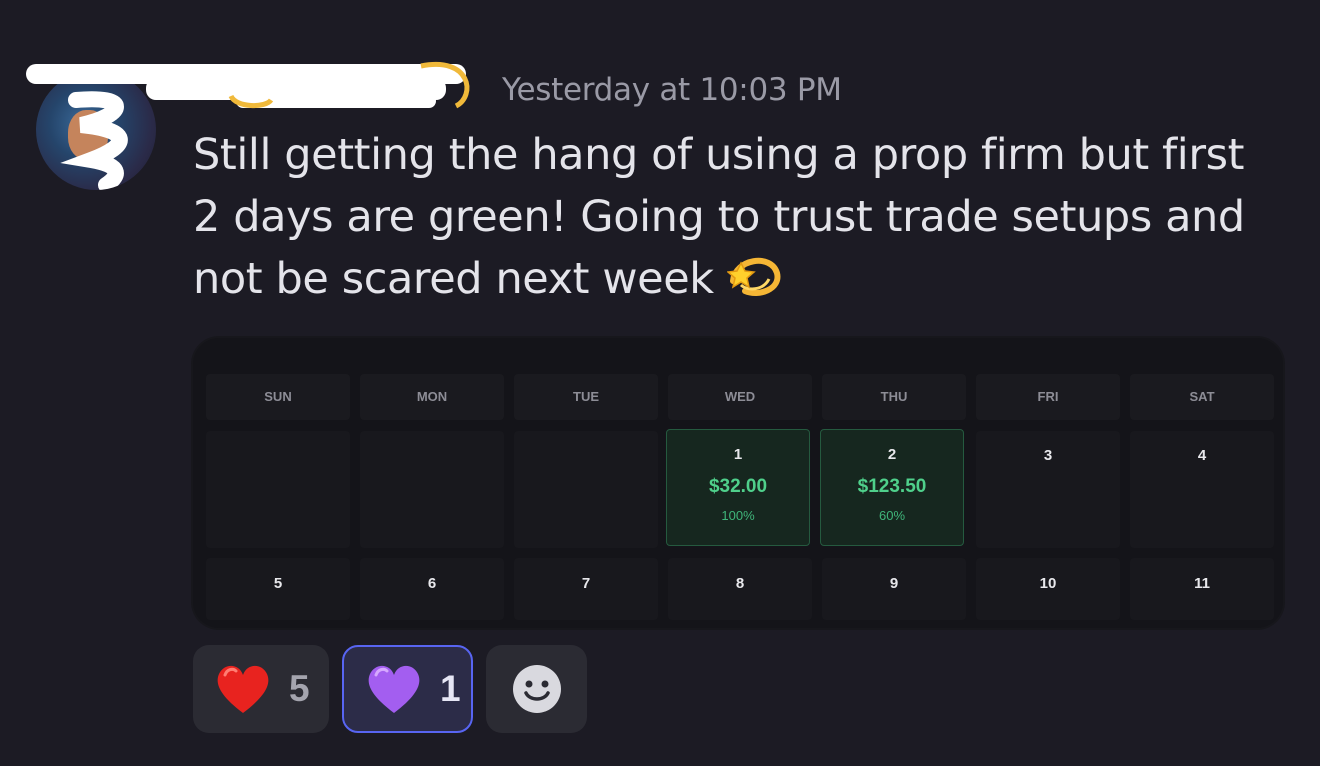 The image size is (1320, 766). Describe the element at coordinates (740, 583) in the screenshot. I see `day-number: 8` at that location.